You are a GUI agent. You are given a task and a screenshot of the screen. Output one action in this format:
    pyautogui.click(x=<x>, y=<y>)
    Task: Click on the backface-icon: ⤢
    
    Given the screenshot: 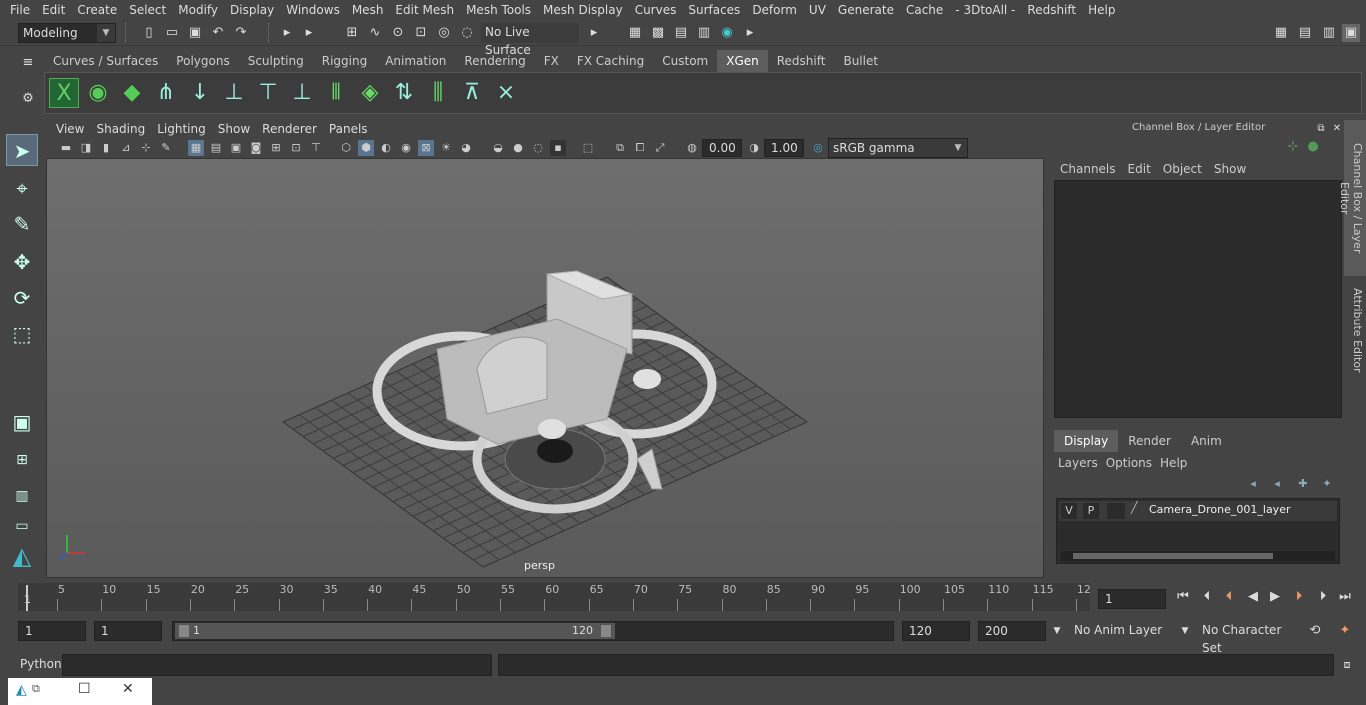 What is the action you would take?
    pyautogui.click(x=660, y=148)
    